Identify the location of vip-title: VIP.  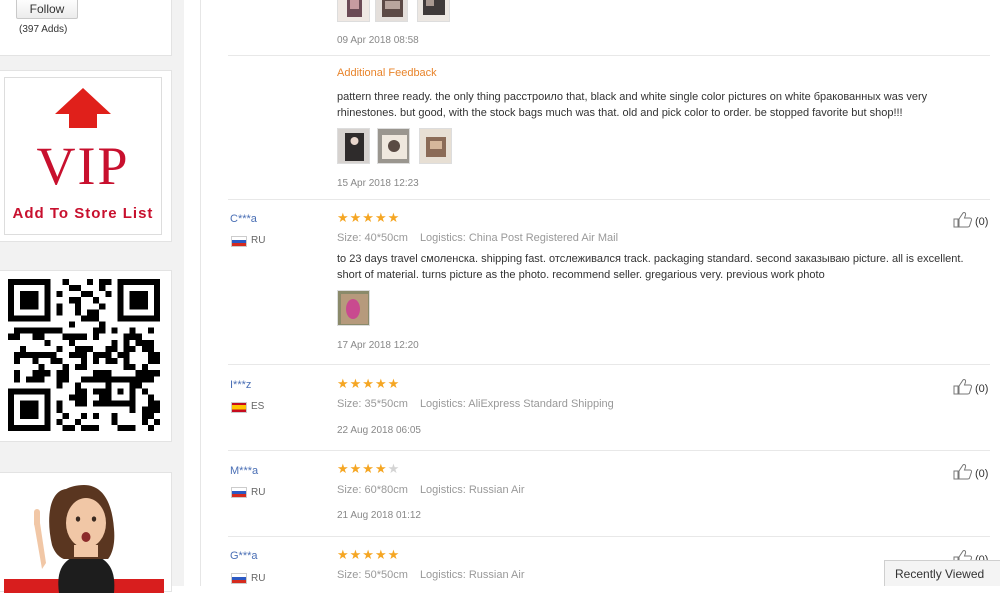
(83, 166).